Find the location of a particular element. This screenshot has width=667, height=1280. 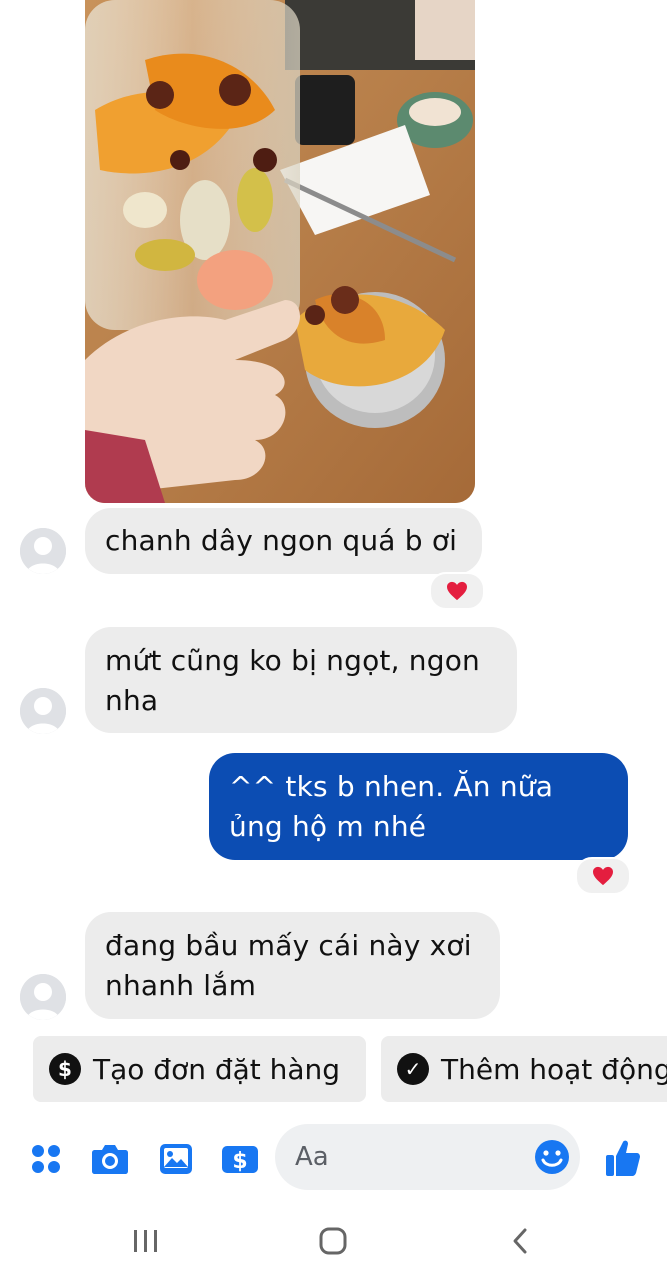

recent-apps-icon is located at coordinates (145, 1241).